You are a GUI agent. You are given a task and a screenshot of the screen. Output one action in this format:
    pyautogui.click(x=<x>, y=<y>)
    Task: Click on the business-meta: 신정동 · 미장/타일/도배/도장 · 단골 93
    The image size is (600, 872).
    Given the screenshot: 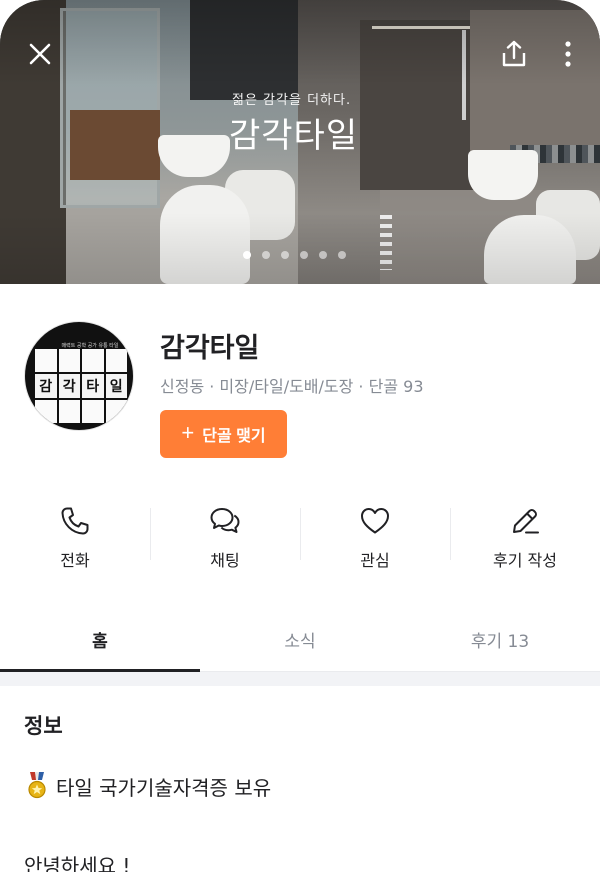 What is the action you would take?
    pyautogui.click(x=292, y=386)
    